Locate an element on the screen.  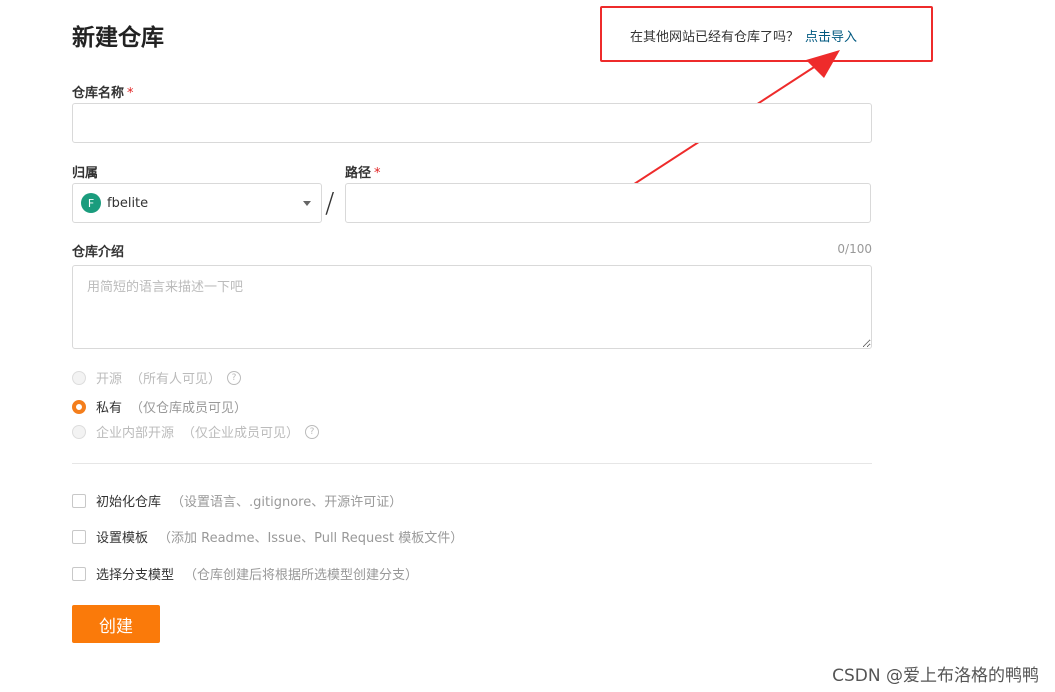
option-template-hint: （添加 Readme、Issue、Pull Request 模板文件） is located at coordinates (311, 538).